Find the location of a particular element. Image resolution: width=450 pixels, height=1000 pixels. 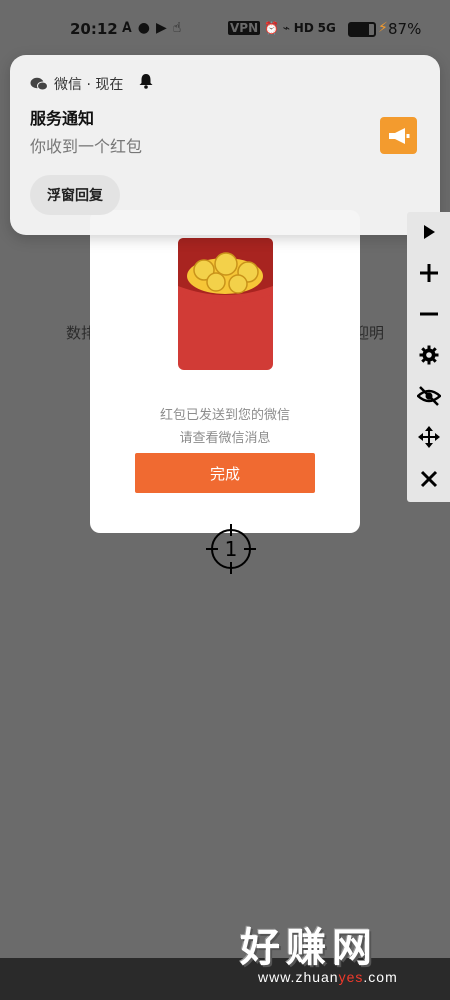

video-icon: ▶ is located at coordinates (164, 28).